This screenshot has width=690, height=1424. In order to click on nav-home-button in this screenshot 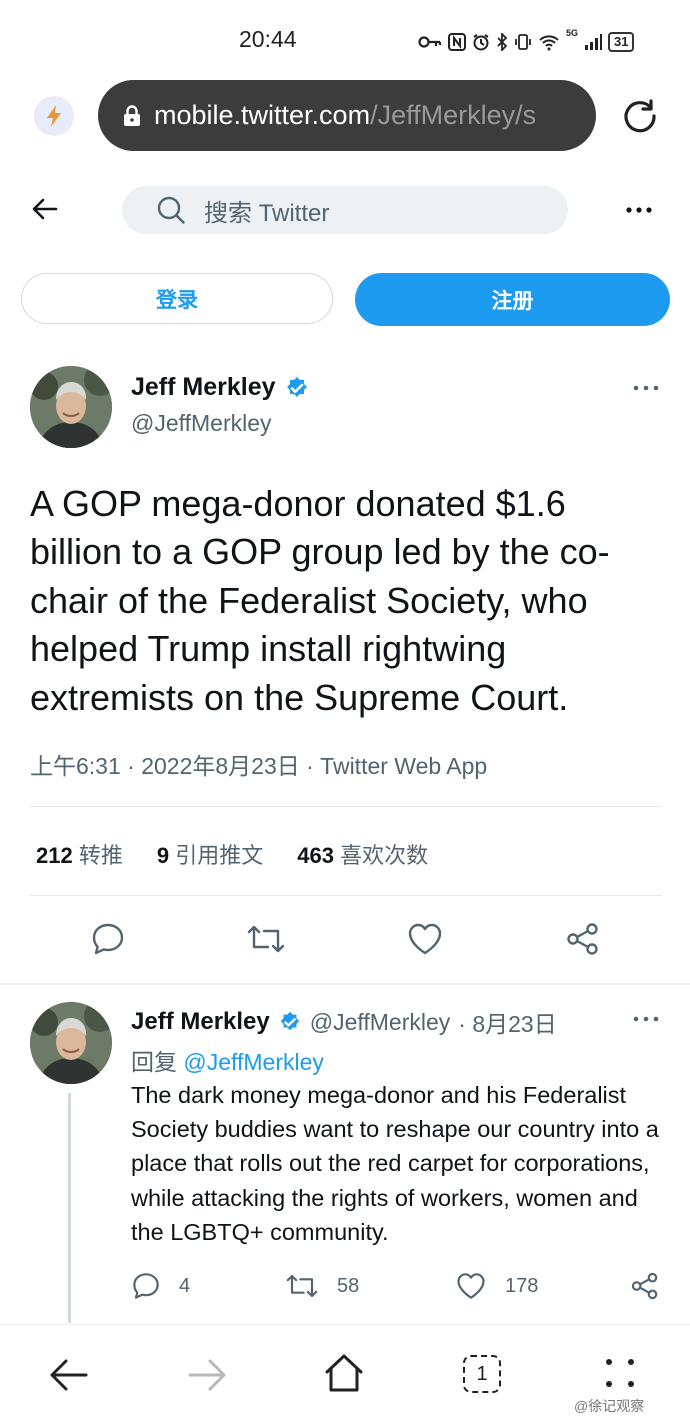, I will do `click(344, 1375)`.